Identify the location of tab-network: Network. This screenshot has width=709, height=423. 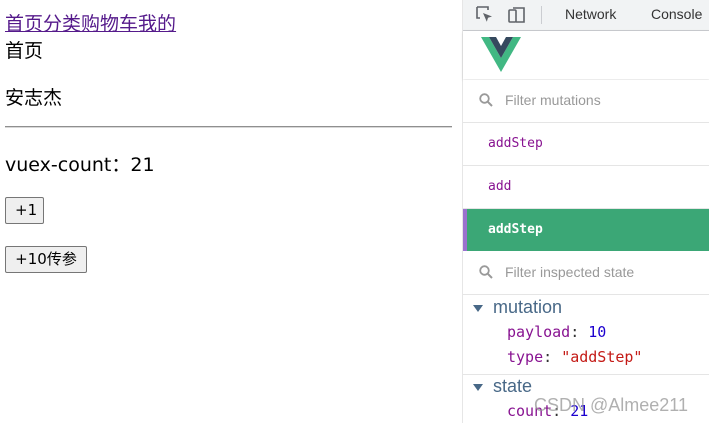
(590, 14).